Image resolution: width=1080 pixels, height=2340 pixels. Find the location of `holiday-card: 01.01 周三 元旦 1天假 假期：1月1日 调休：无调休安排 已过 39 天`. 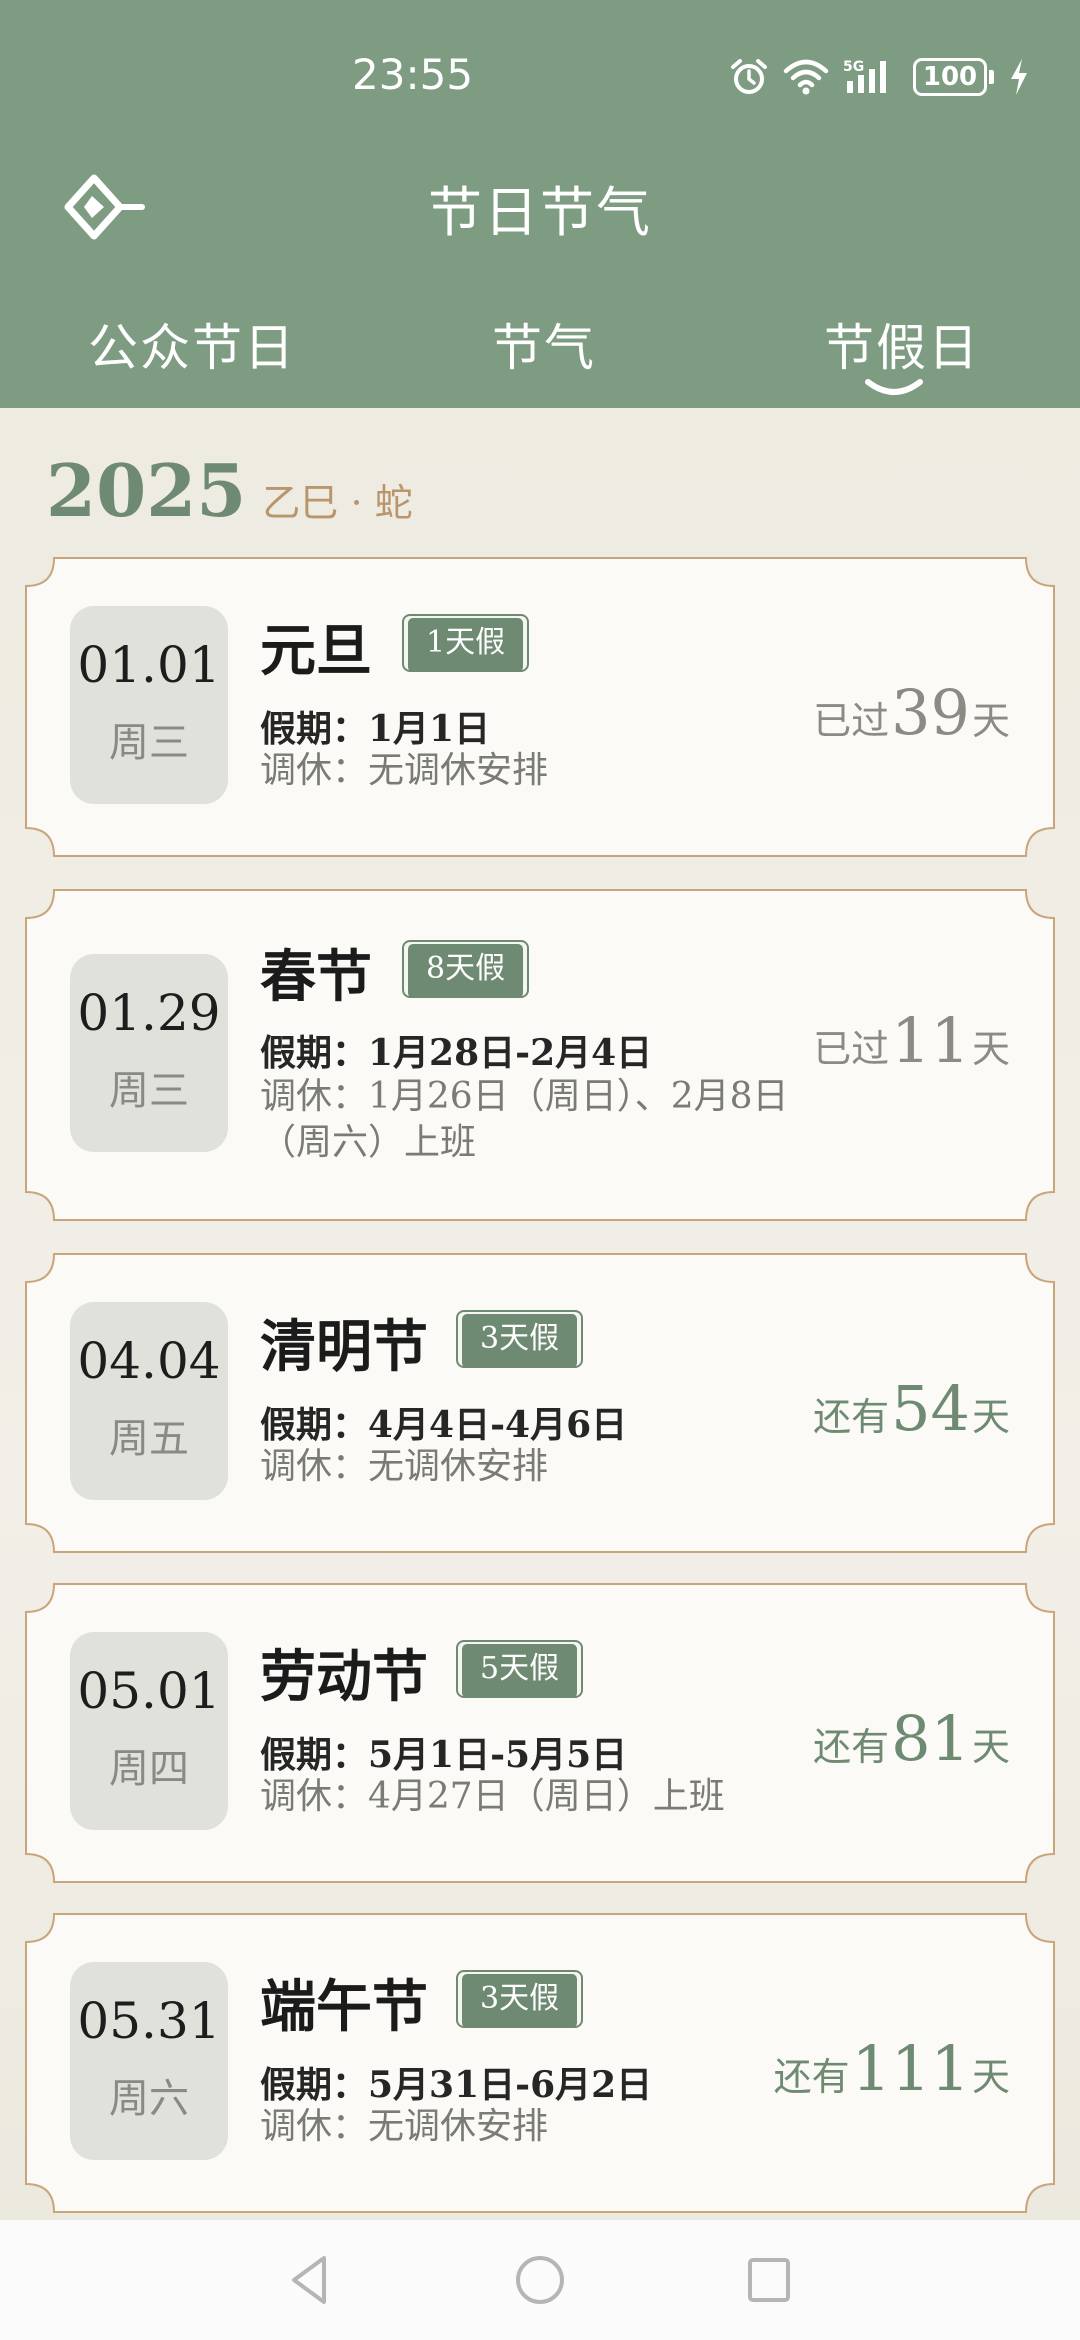

holiday-card: 01.01 周三 元旦 1天假 假期：1月1日 调休：无调休安排 已过 39 天 is located at coordinates (540, 707).